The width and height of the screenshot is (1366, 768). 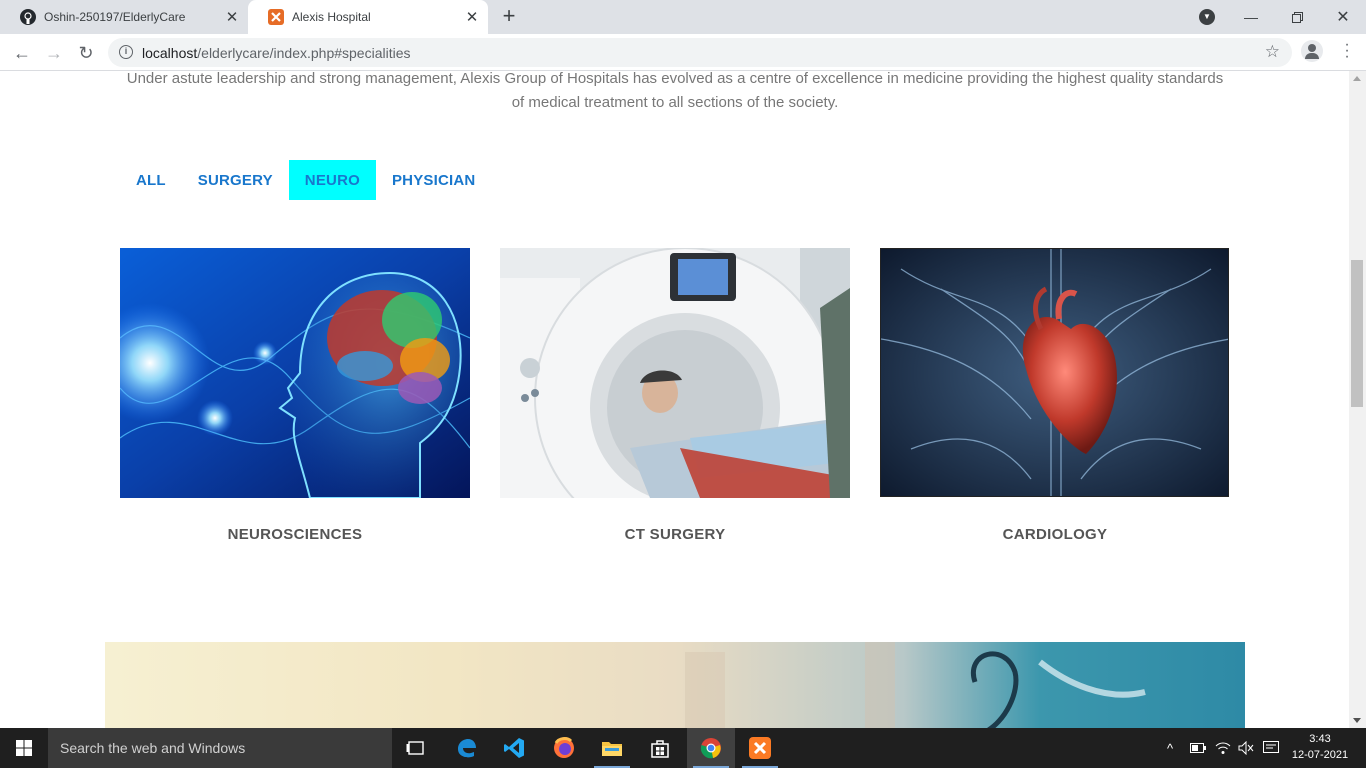 I want to click on info-icon: i, so click(x=126, y=52).